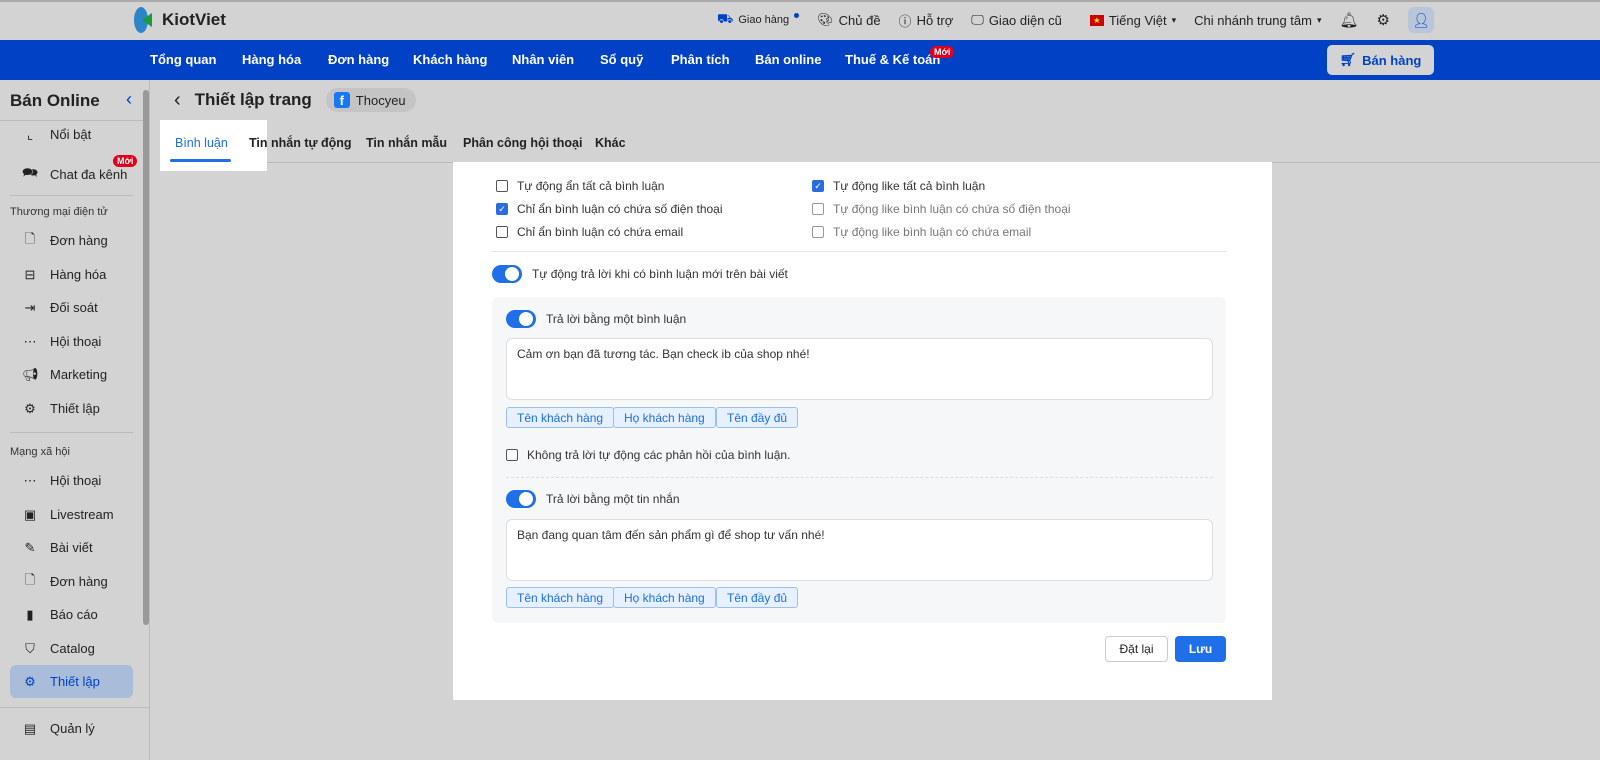 The image size is (1600, 760). What do you see at coordinates (1392, 60) in the screenshot?
I see `sell-label: Bán hàng` at bounding box center [1392, 60].